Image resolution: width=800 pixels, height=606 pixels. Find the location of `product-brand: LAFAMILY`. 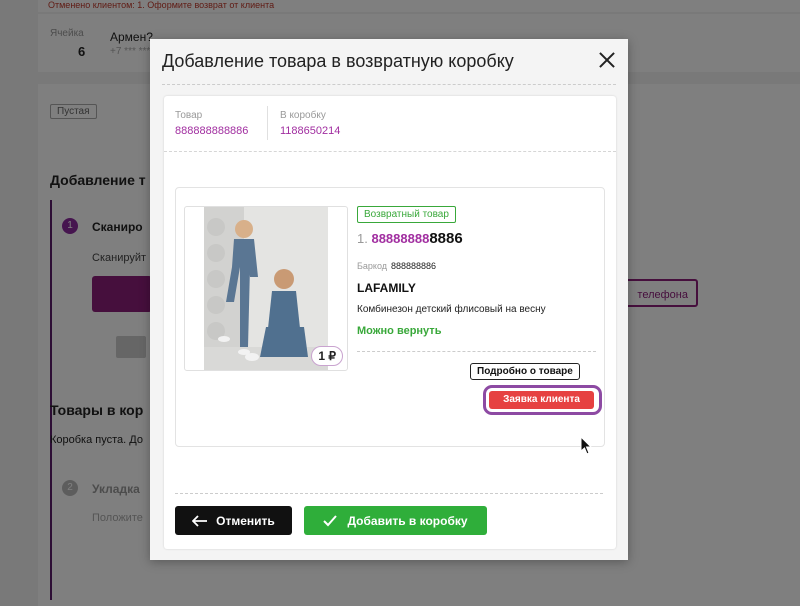

product-brand: LAFAMILY is located at coordinates (386, 288).